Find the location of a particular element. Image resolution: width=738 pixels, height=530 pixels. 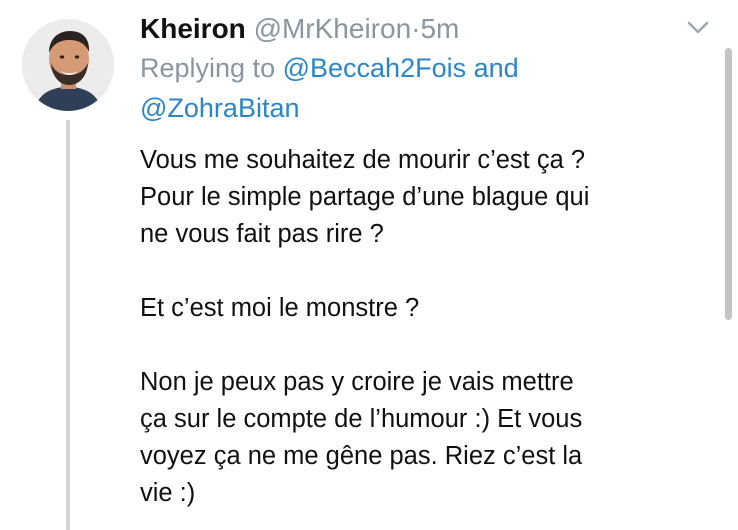

replying-to-connector: and is located at coordinates (496, 68).